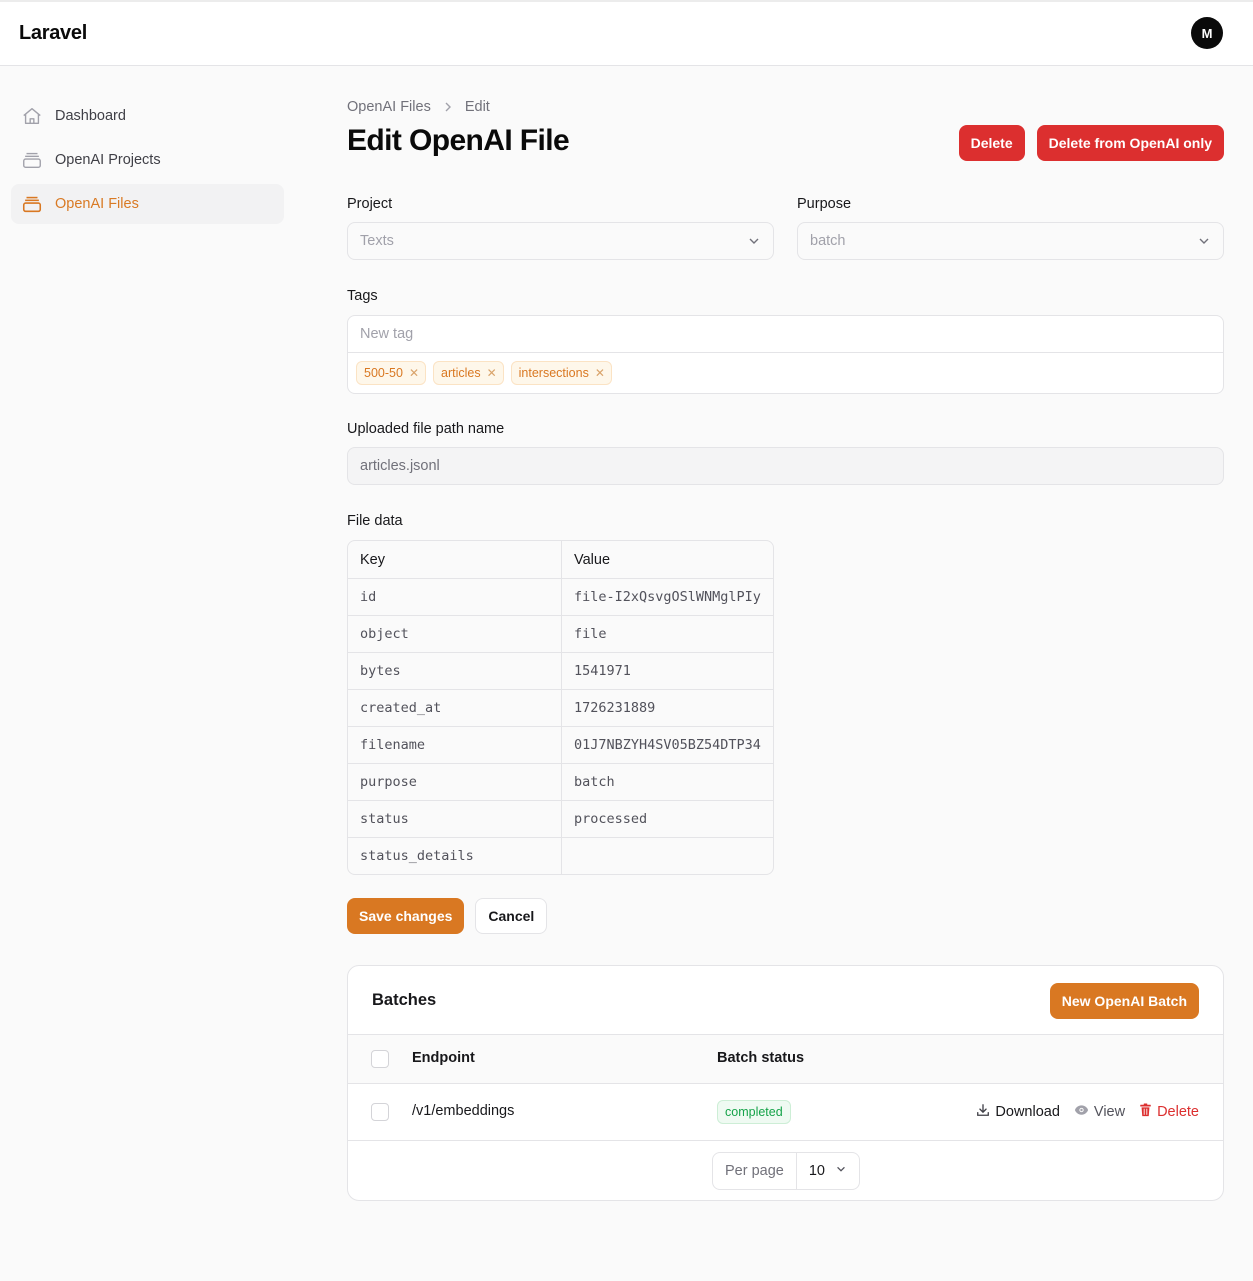 This screenshot has height=1281, width=1253. What do you see at coordinates (991, 143) in the screenshot?
I see `delete-button: Delete` at bounding box center [991, 143].